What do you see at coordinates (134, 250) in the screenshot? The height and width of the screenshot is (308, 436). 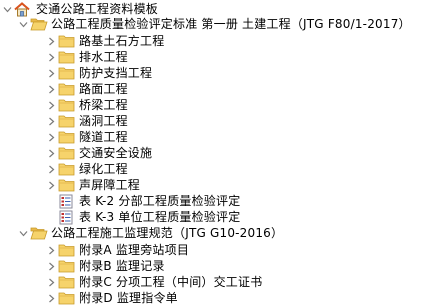 I see `tree-node-label: 附录A 监理旁站项目` at bounding box center [134, 250].